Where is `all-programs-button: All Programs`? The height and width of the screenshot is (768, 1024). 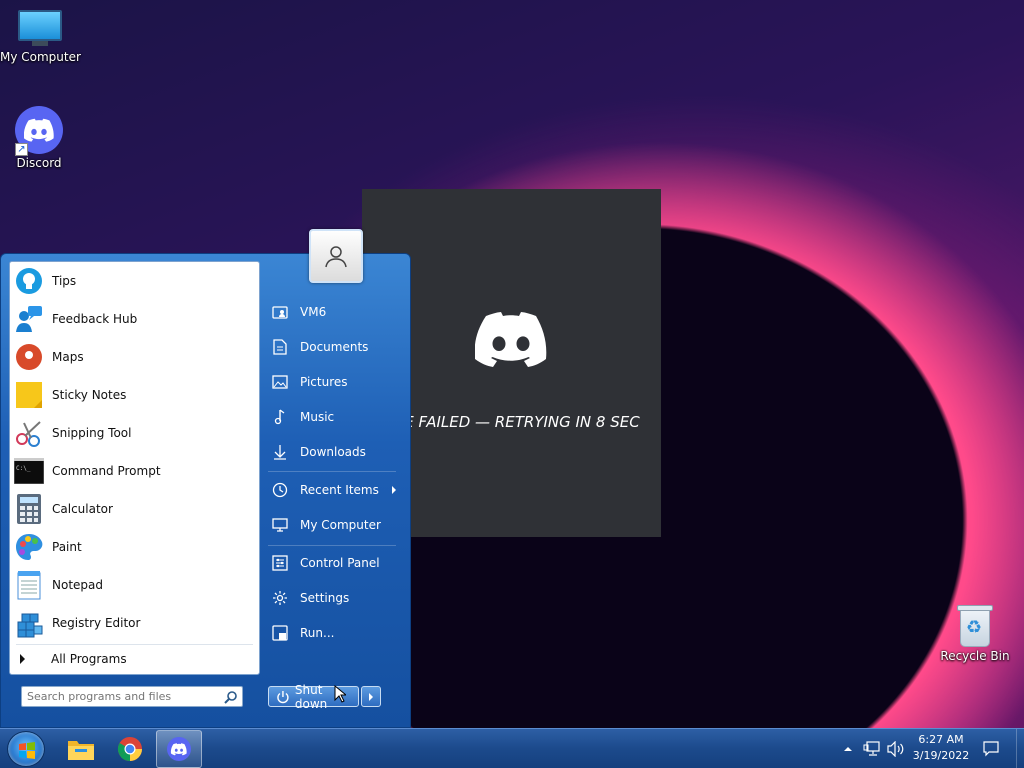 all-programs-button: All Programs is located at coordinates (134, 659).